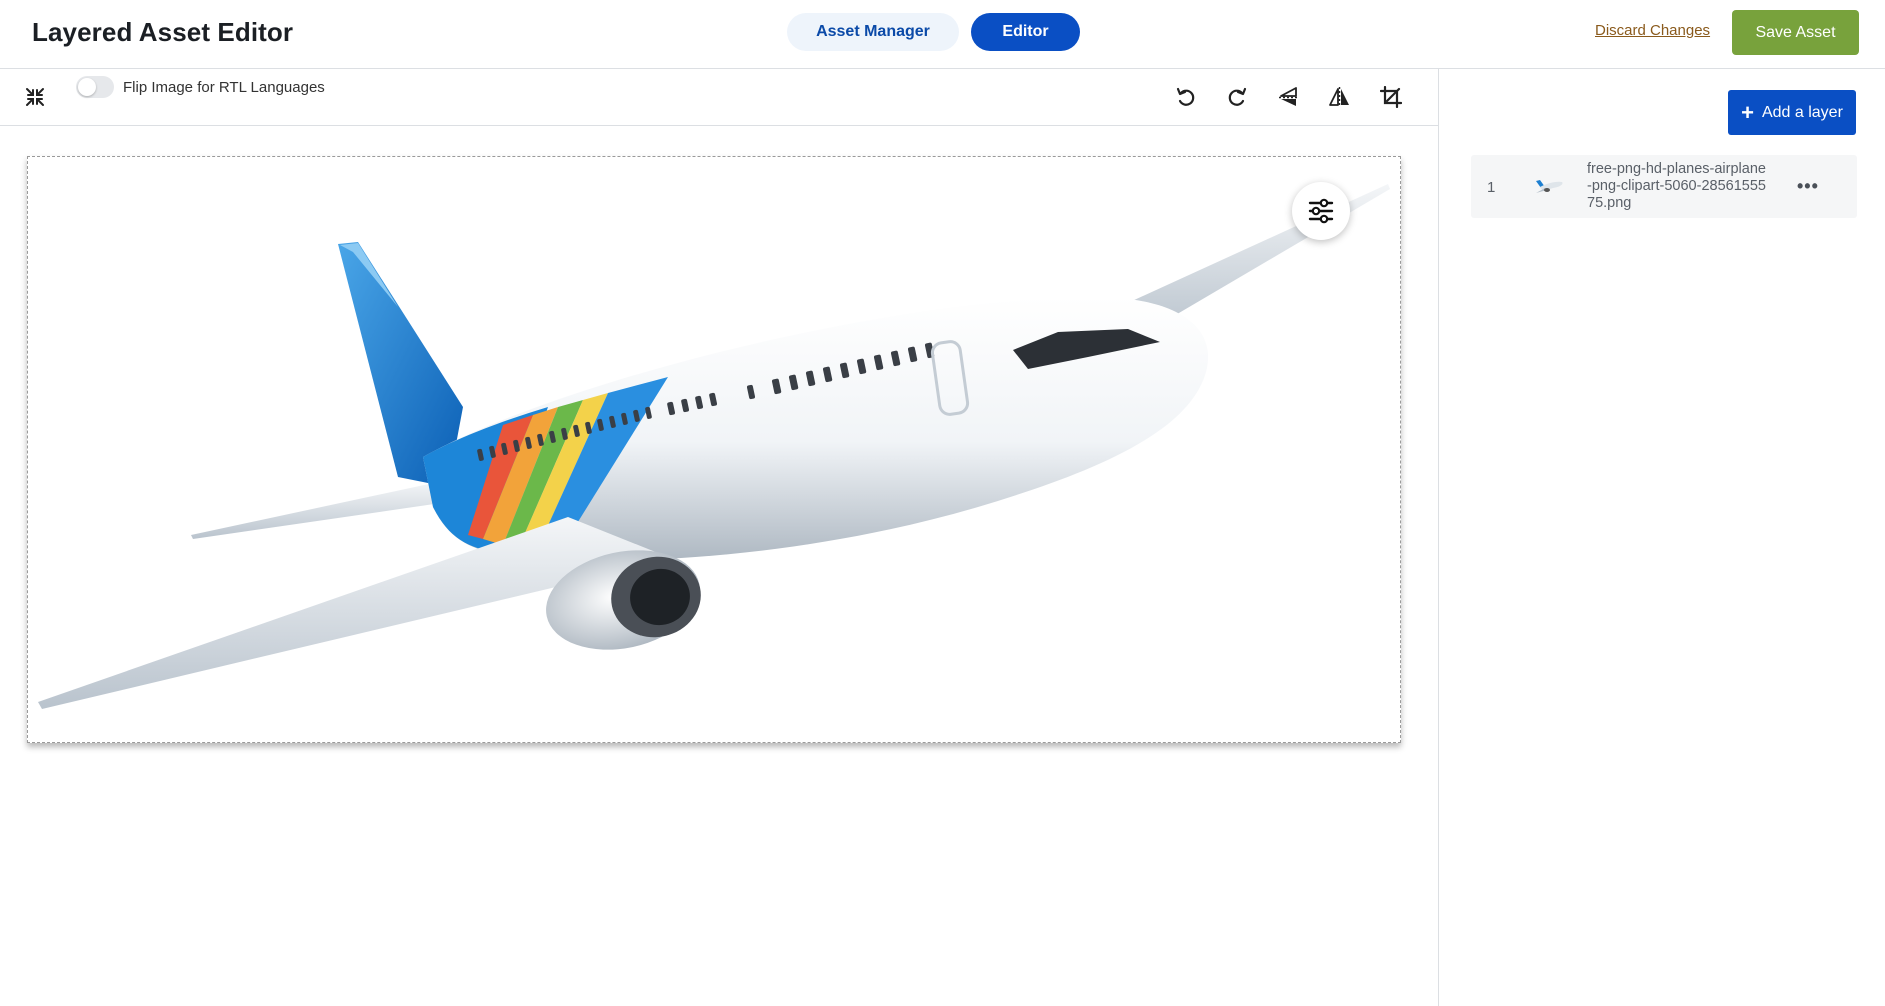 This screenshot has width=1885, height=1006. Describe the element at coordinates (1802, 112) in the screenshot. I see `add-layer-label: Add a layer` at that location.